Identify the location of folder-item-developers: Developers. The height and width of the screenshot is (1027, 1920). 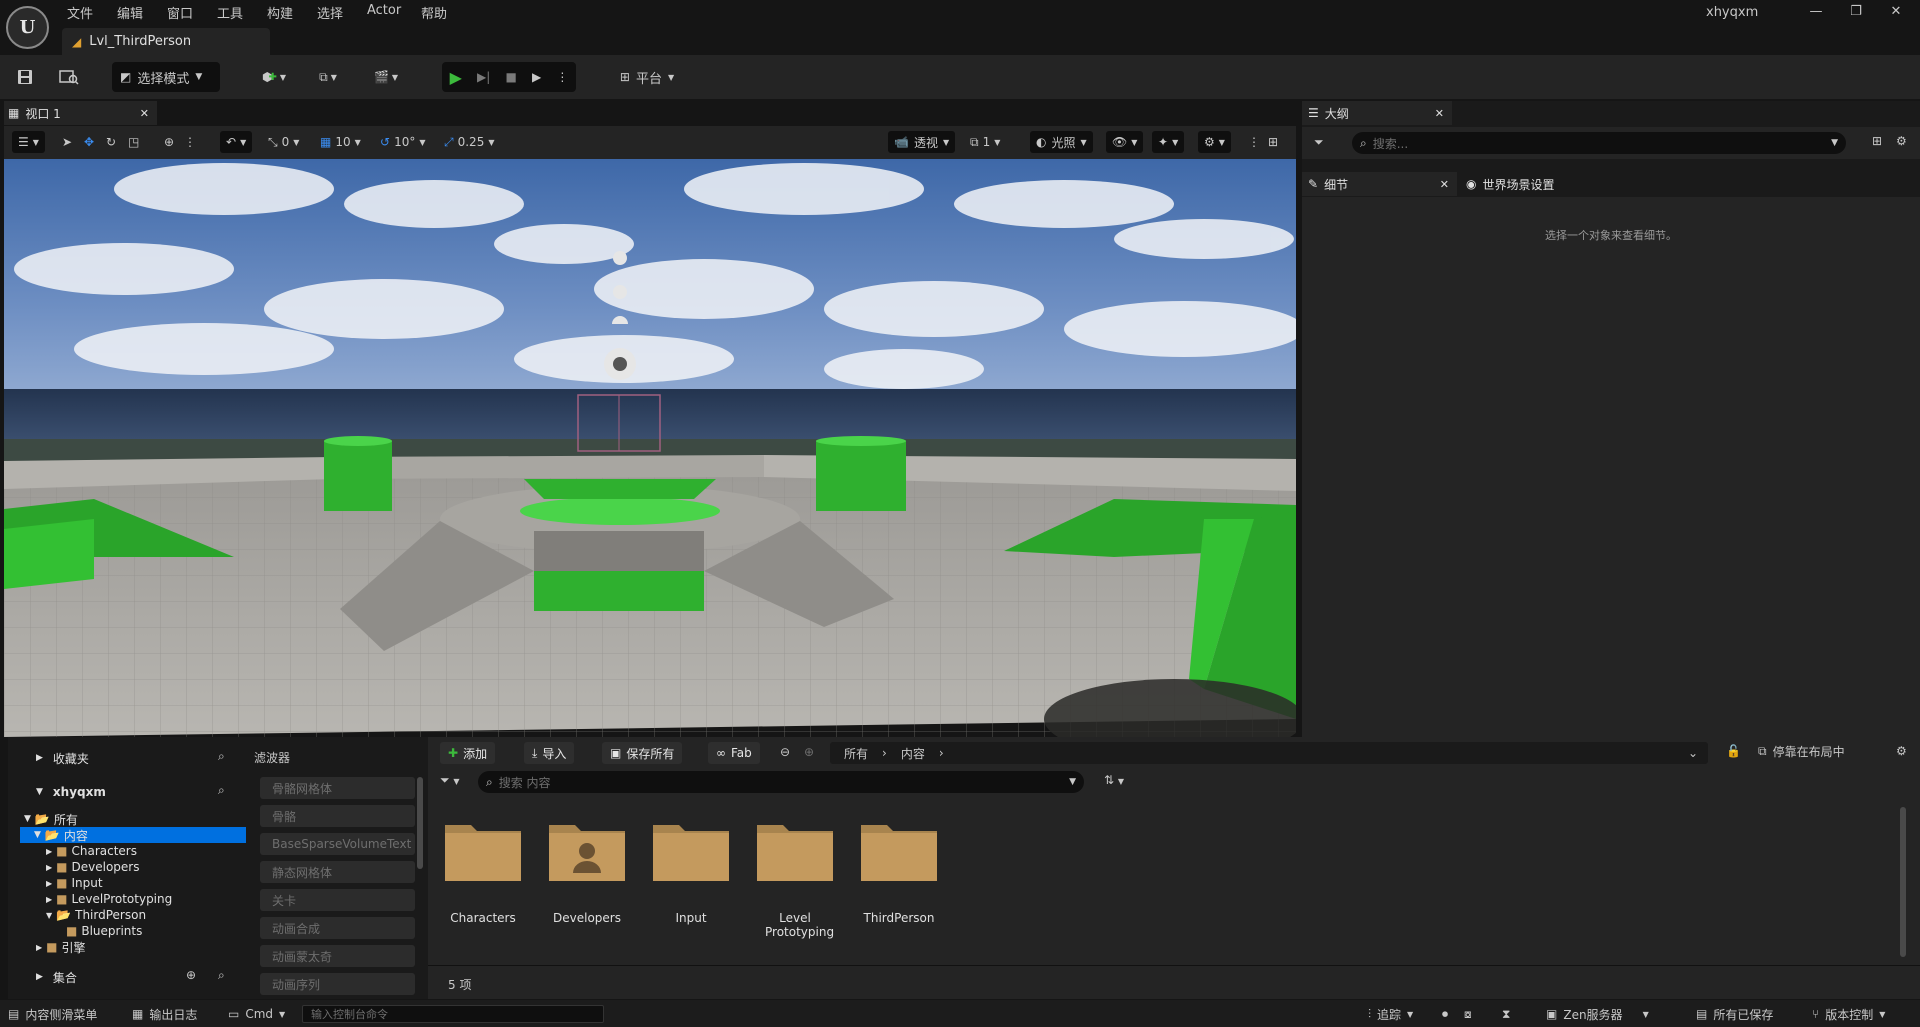
(587, 873).